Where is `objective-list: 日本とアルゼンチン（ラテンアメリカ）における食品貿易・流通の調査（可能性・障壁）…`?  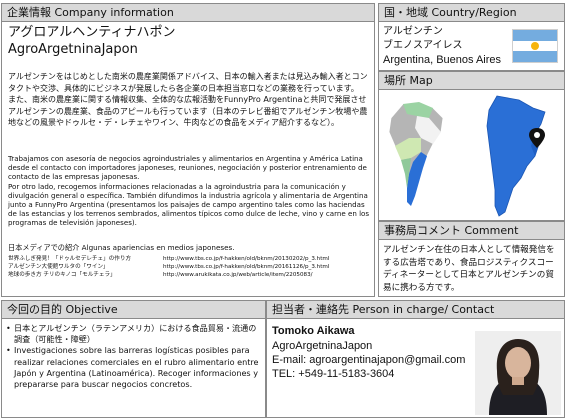 objective-list: 日本とアルゼンチン（ラテンアメリカ）における食品貿易・流通の調査（可能性・障壁）… is located at coordinates (134, 356).